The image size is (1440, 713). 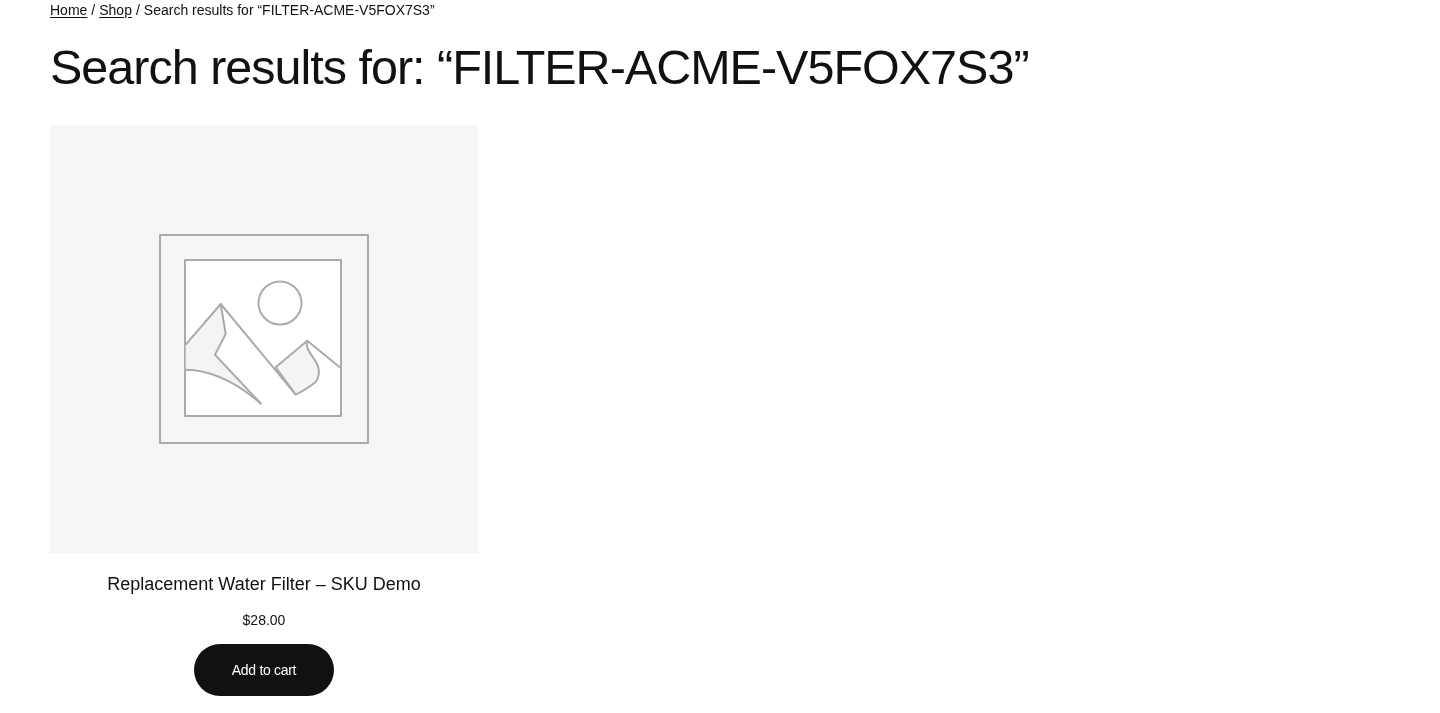 I want to click on image-placeholder-icon, so click(x=264, y=339).